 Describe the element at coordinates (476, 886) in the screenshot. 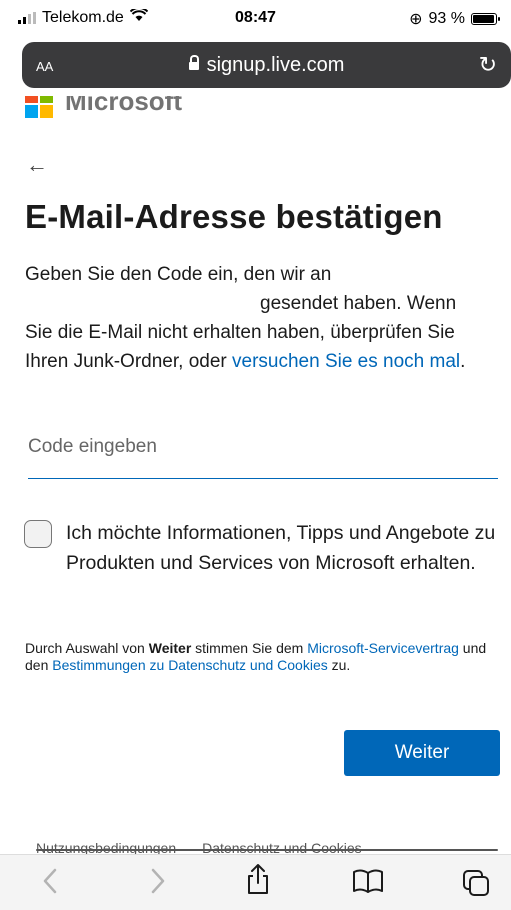

I see `tabs-icon` at that location.